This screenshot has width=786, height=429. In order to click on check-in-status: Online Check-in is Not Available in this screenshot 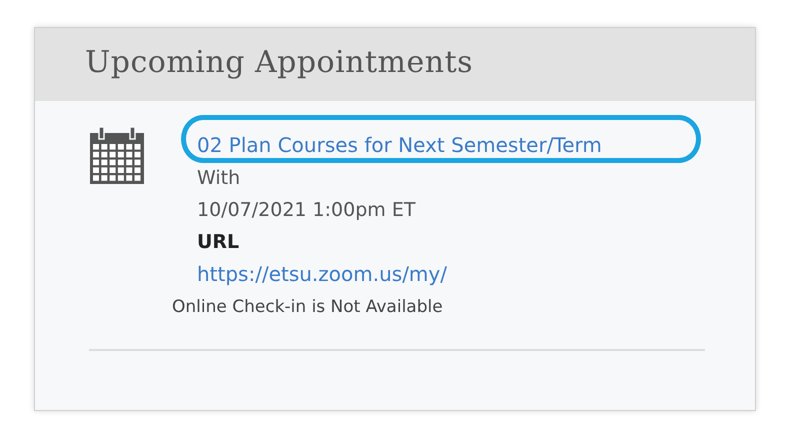, I will do `click(308, 307)`.